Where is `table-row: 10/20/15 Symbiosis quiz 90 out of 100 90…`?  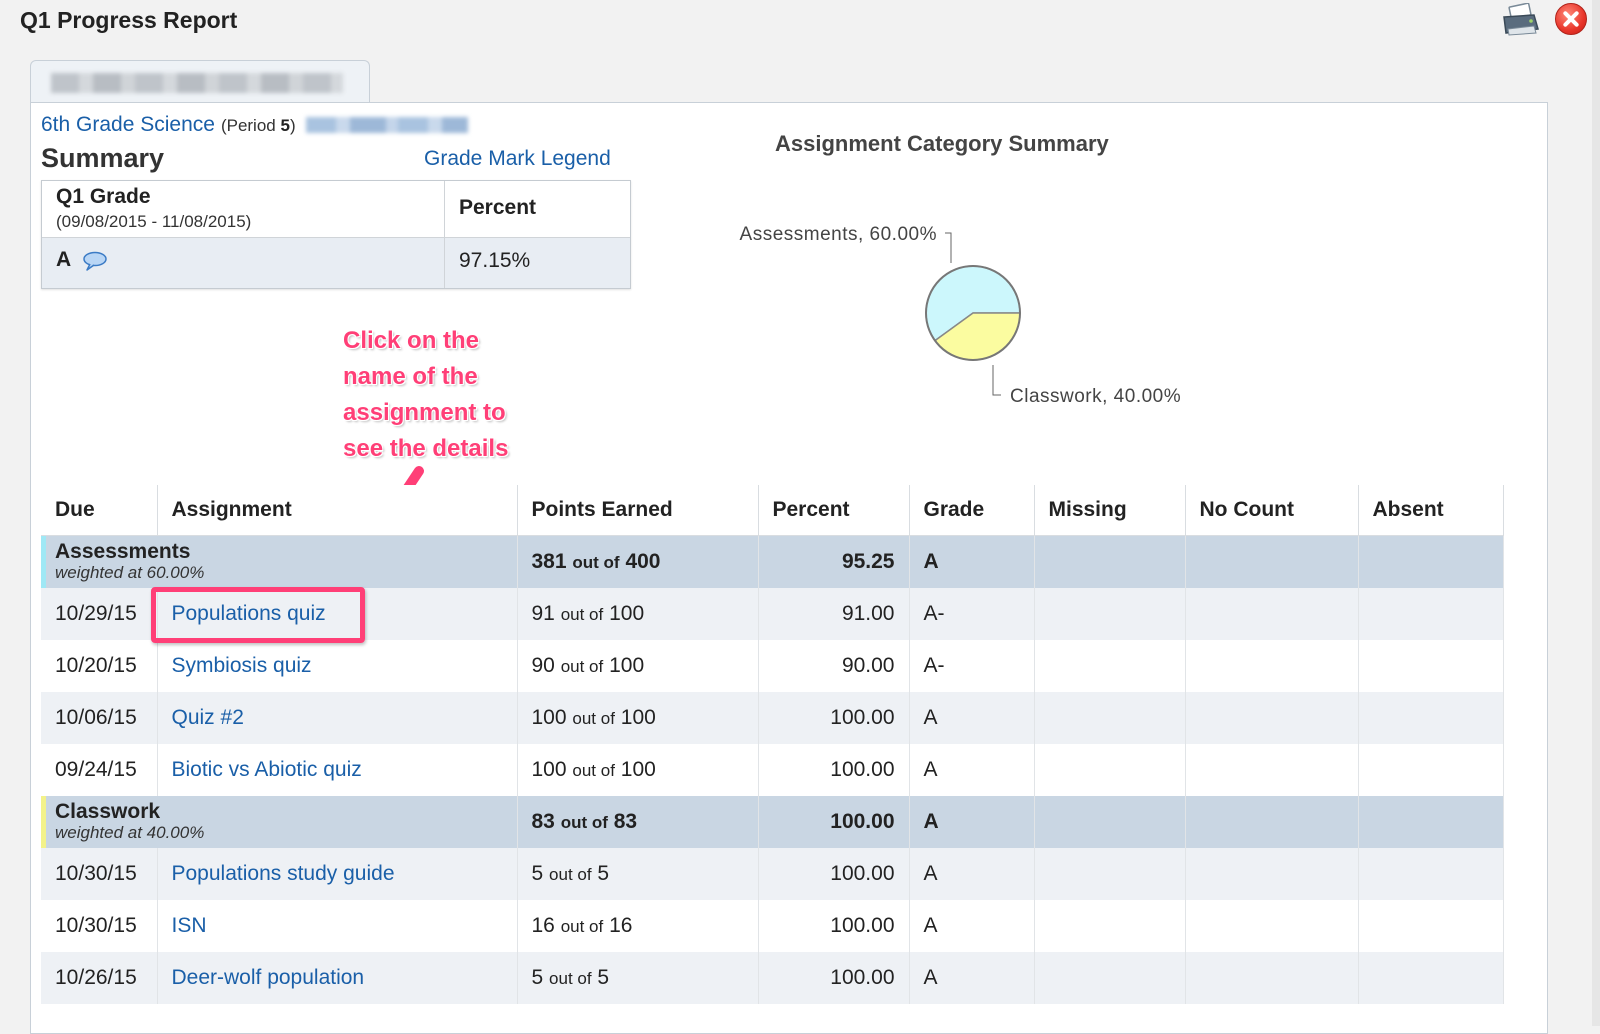 table-row: 10/20/15 Symbiosis quiz 90 out of 100 90… is located at coordinates (772, 666).